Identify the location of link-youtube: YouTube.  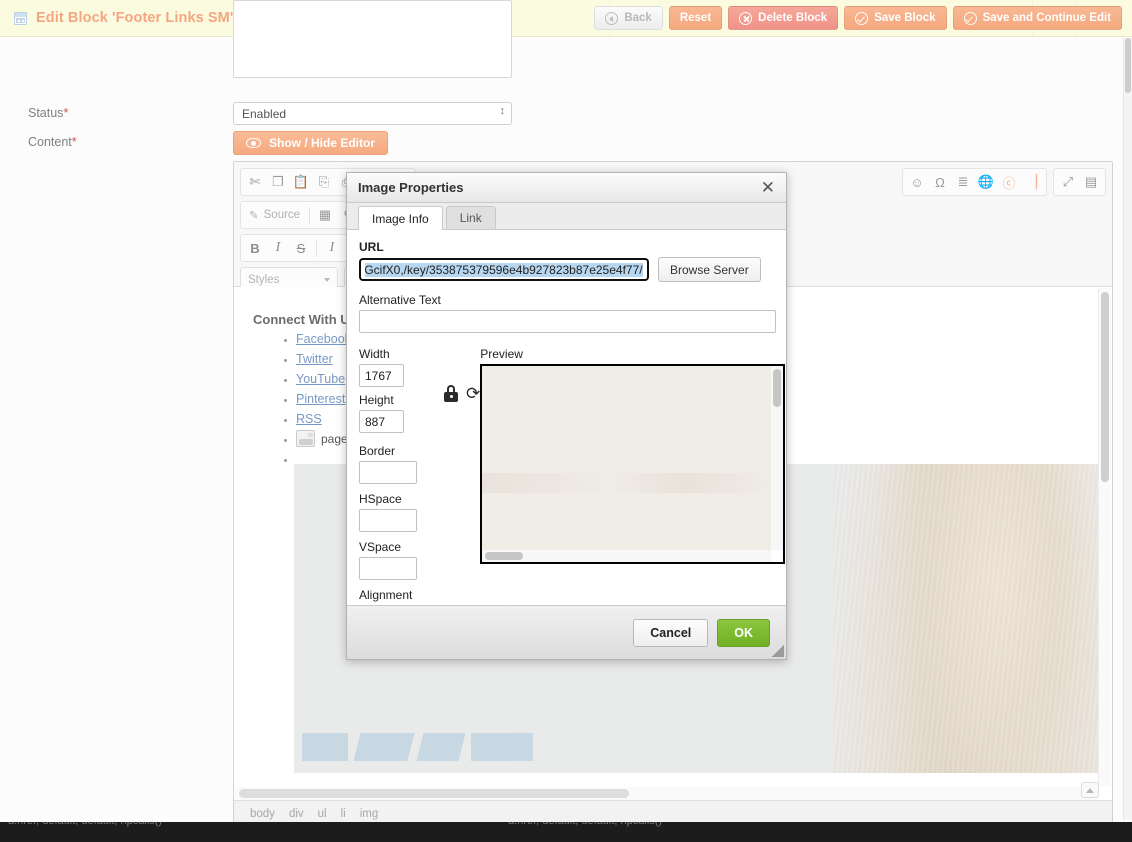
(320, 379).